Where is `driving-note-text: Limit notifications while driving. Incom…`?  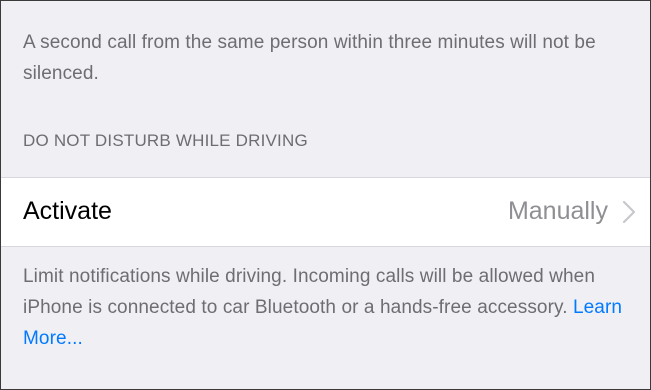 driving-note-text: Limit notifications while driving. Incom… is located at coordinates (309, 292).